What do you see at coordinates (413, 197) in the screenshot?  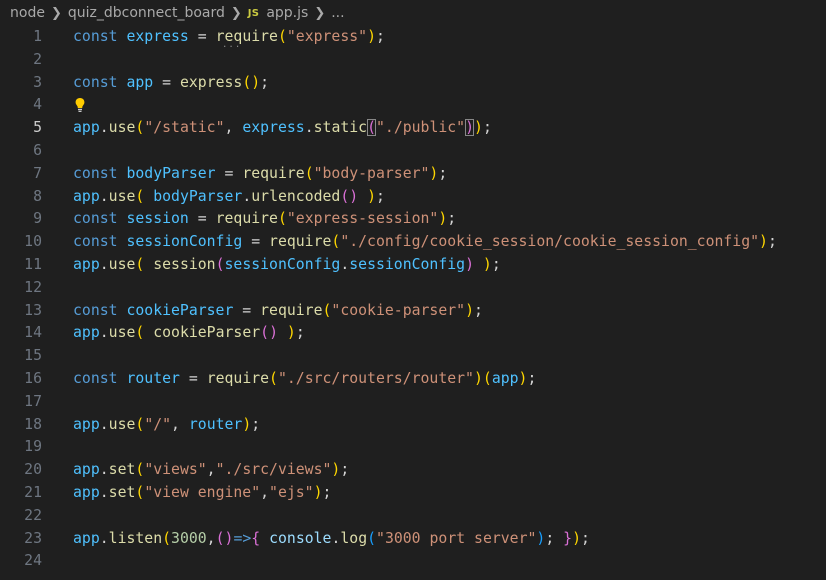 I see `code-line: 8 app.use( bodyParser.urlencoded() );` at bounding box center [413, 197].